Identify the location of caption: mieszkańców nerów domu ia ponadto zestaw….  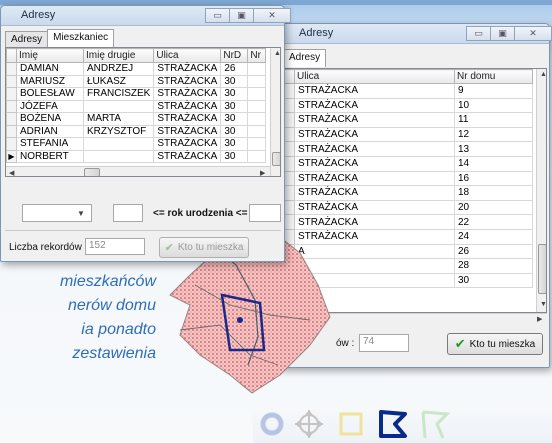
(78, 318).